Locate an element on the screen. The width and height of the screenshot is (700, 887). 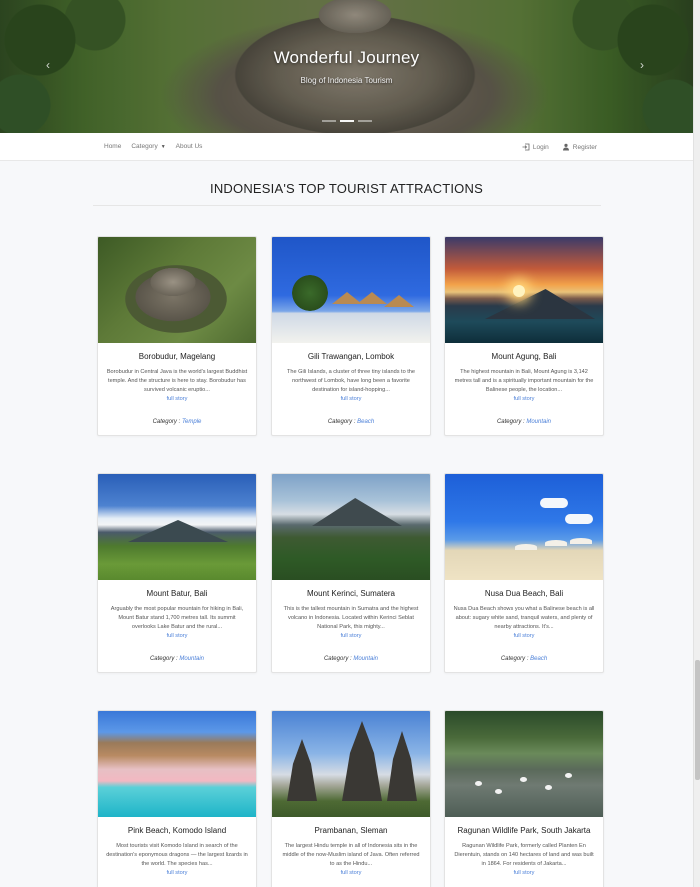
card-title: Pink Beach, Komodo Island is located at coordinates (177, 830).